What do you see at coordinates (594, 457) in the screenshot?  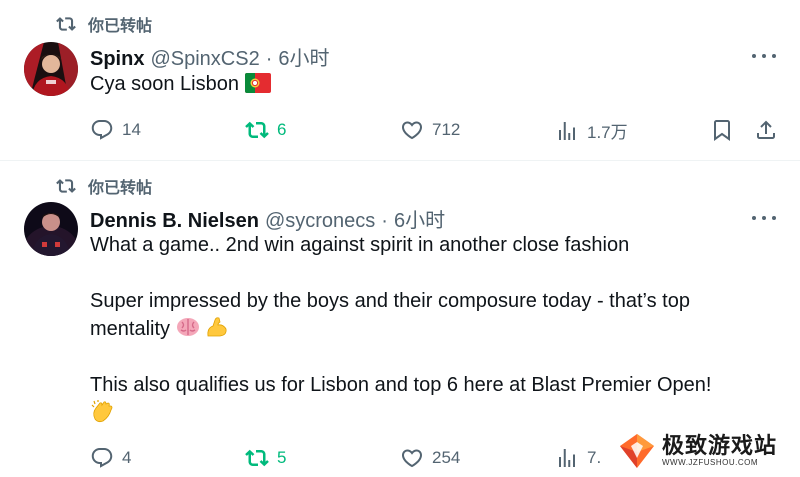 I see `view-count: 7.` at bounding box center [594, 457].